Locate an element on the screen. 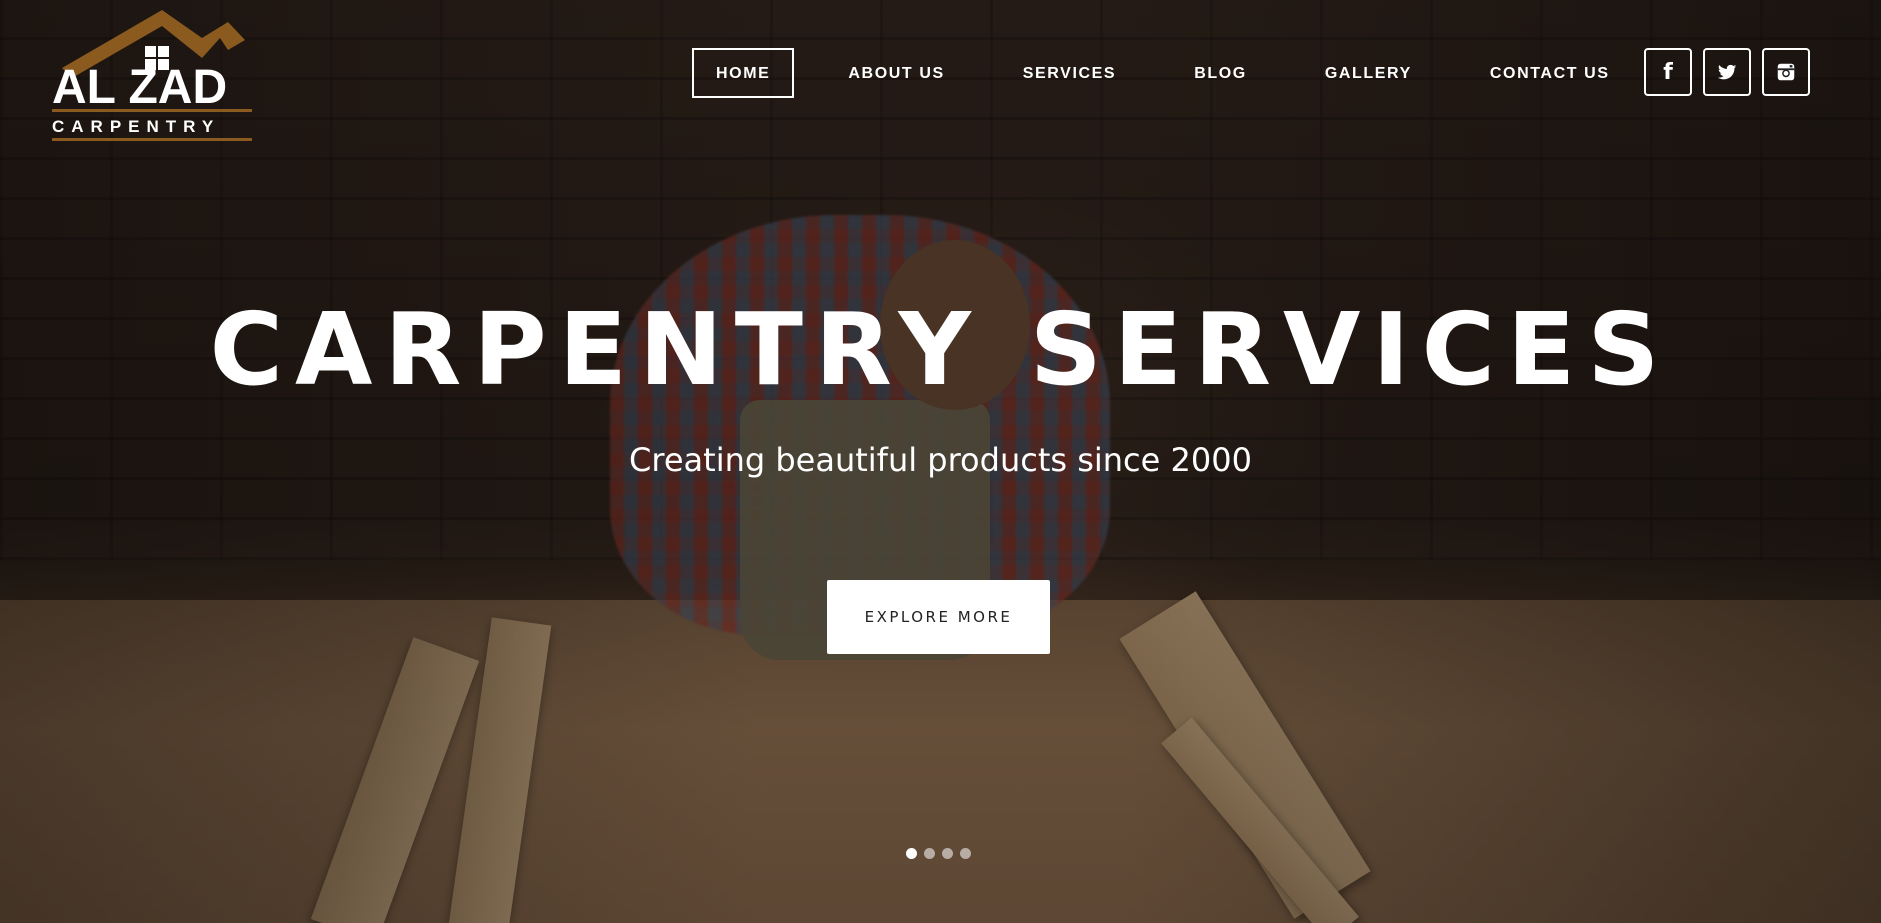 The height and width of the screenshot is (923, 1881). brand-tagline: CARPENTRY is located at coordinates (136, 126).